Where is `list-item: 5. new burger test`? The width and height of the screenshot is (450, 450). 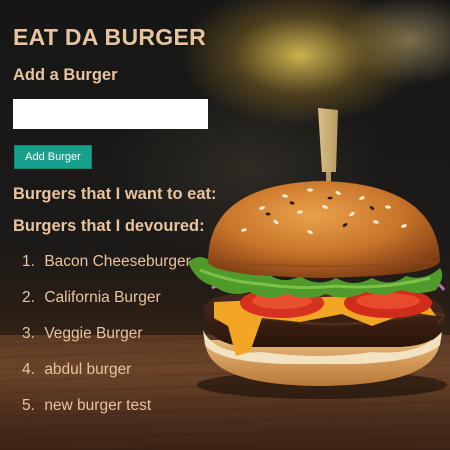
list-item: 5. new burger test is located at coordinates (106, 414).